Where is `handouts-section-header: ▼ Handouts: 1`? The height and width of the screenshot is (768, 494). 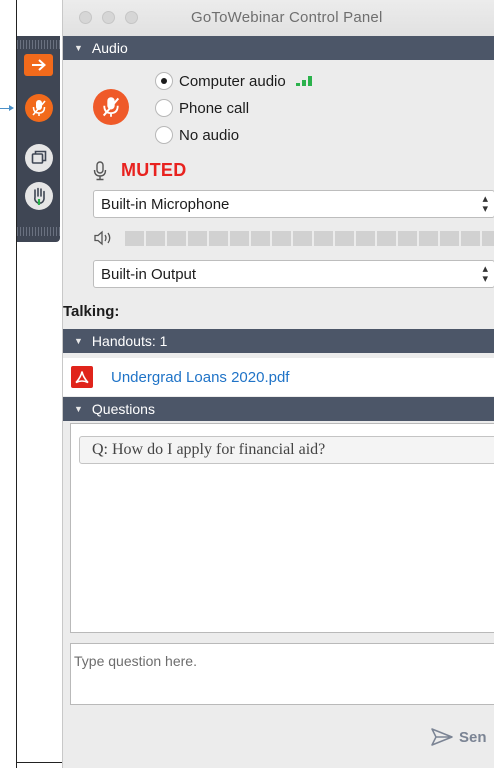 handouts-section-header: ▼ Handouts: 1 is located at coordinates (278, 341).